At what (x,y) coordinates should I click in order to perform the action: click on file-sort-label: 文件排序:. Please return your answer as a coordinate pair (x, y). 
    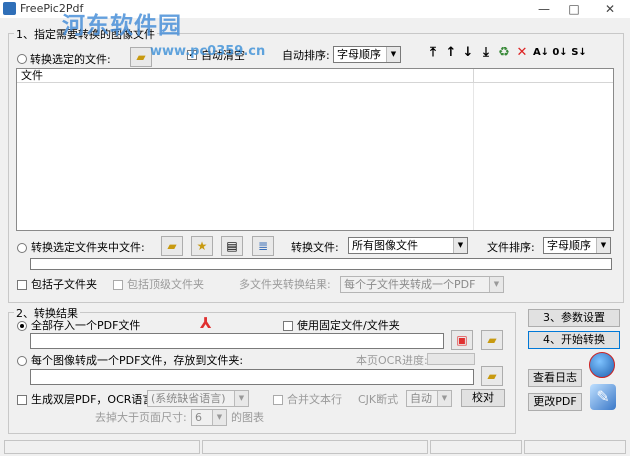
    Looking at the image, I should click on (511, 247).